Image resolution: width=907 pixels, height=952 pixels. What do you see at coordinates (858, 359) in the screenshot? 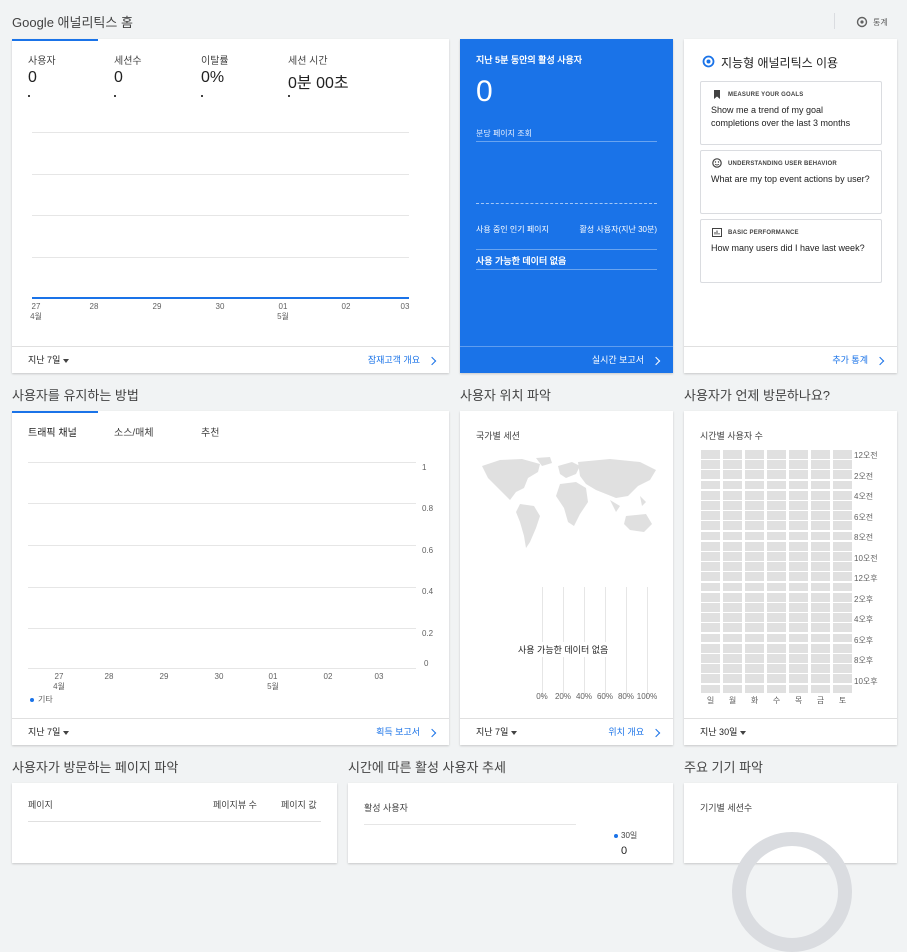
I see `more-insights-link: 추가 통계` at bounding box center [858, 359].